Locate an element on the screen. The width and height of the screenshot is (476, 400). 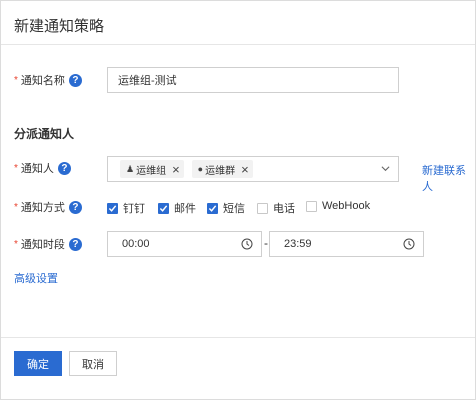
recipients-label-row: * 通知人 ? is located at coordinates (42, 168).